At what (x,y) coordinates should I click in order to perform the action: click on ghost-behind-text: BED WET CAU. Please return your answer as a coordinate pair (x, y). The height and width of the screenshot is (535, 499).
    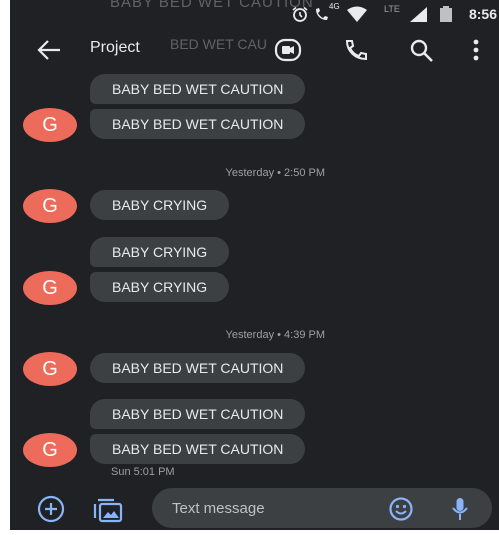
    Looking at the image, I should click on (218, 44).